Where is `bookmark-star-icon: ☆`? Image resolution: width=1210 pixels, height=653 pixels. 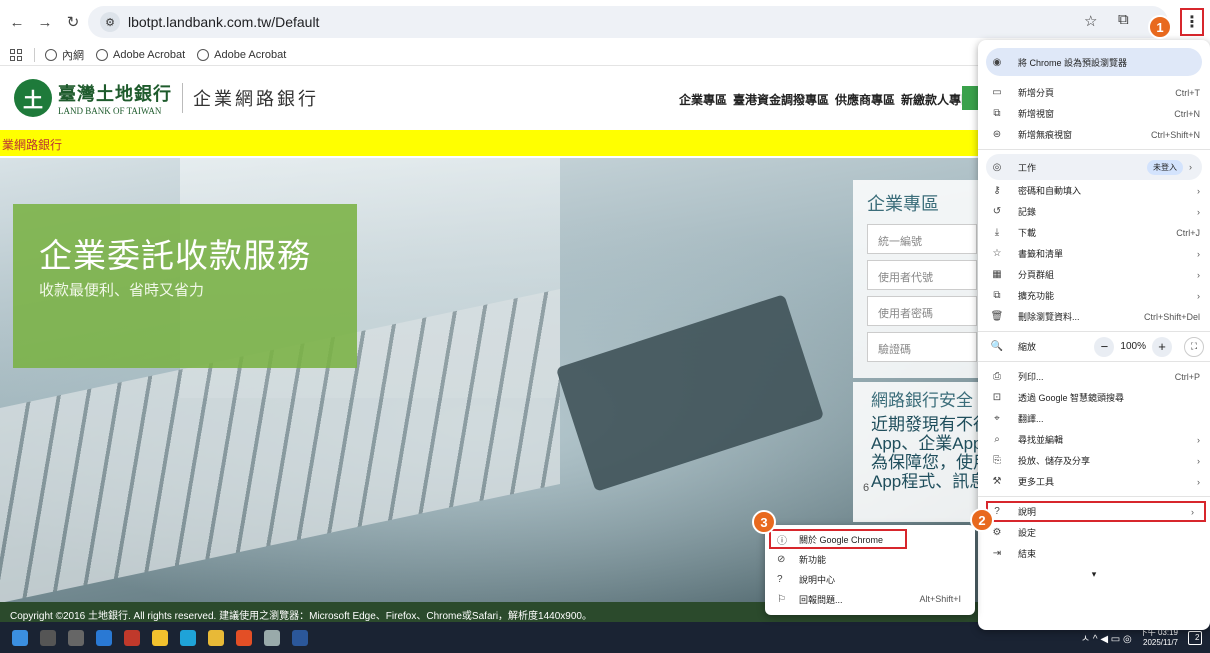 bookmark-star-icon: ☆ is located at coordinates (1090, 21).